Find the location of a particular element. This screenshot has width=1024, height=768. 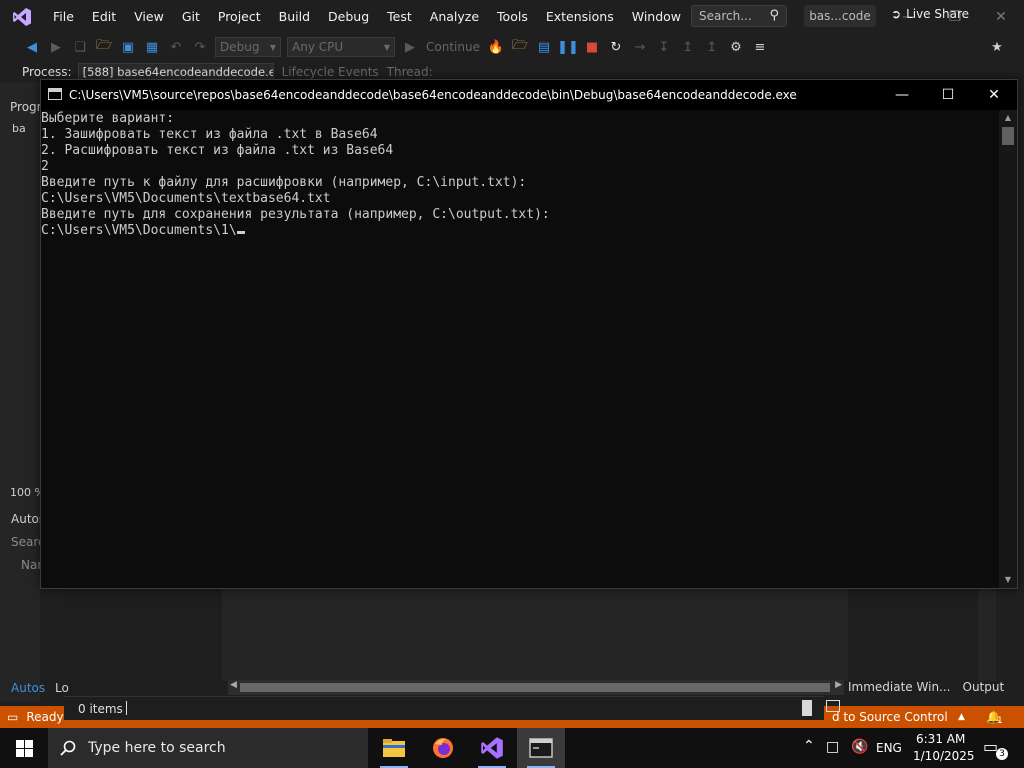

process-select: [588] base64encodeanddecode.exe is located at coordinates (175, 71).